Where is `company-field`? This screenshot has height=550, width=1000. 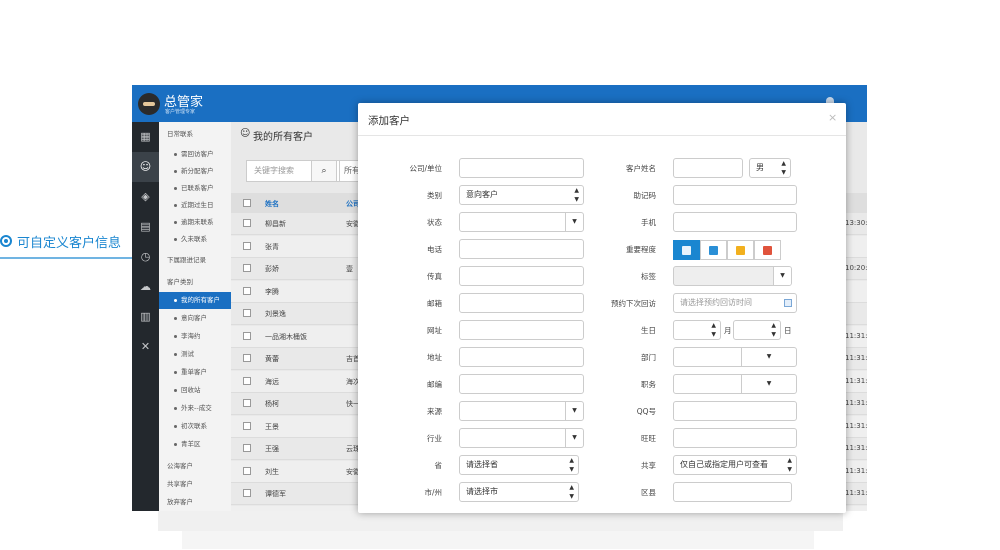 company-field is located at coordinates (521, 168).